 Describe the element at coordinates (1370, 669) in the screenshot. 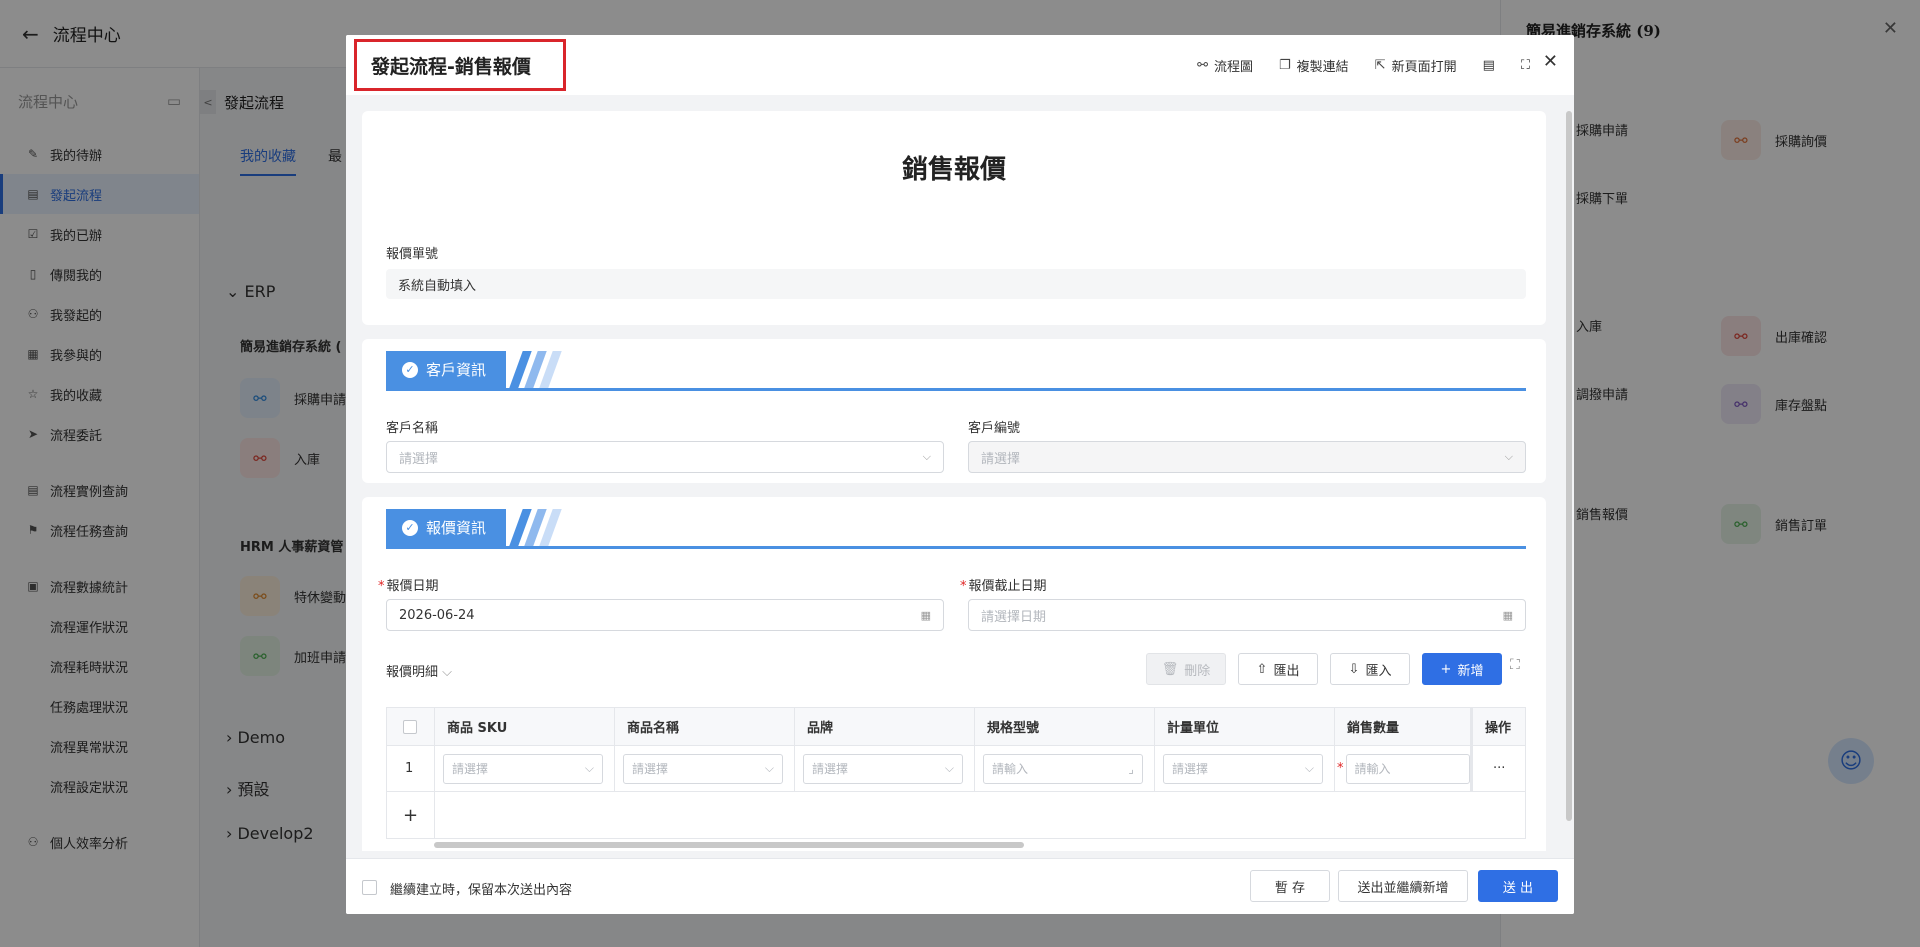

I see `import-button: ⇩ 匯入` at that location.